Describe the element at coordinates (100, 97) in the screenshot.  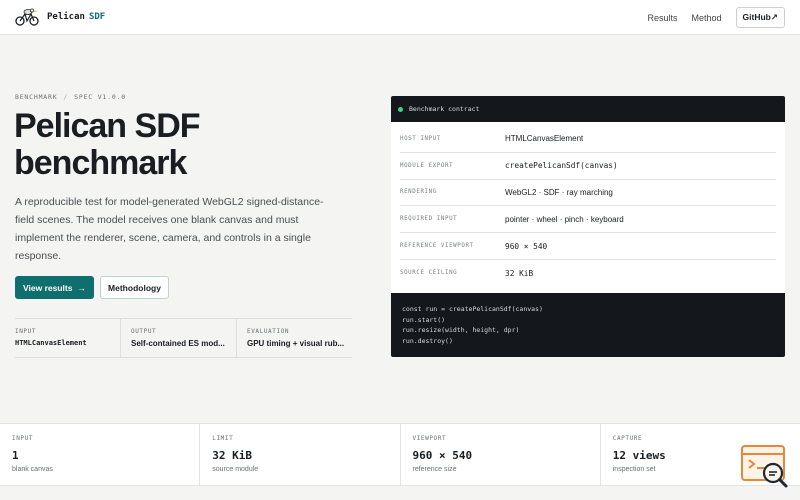
I see `breadcrumb-version: SPEC V1.0.0` at that location.